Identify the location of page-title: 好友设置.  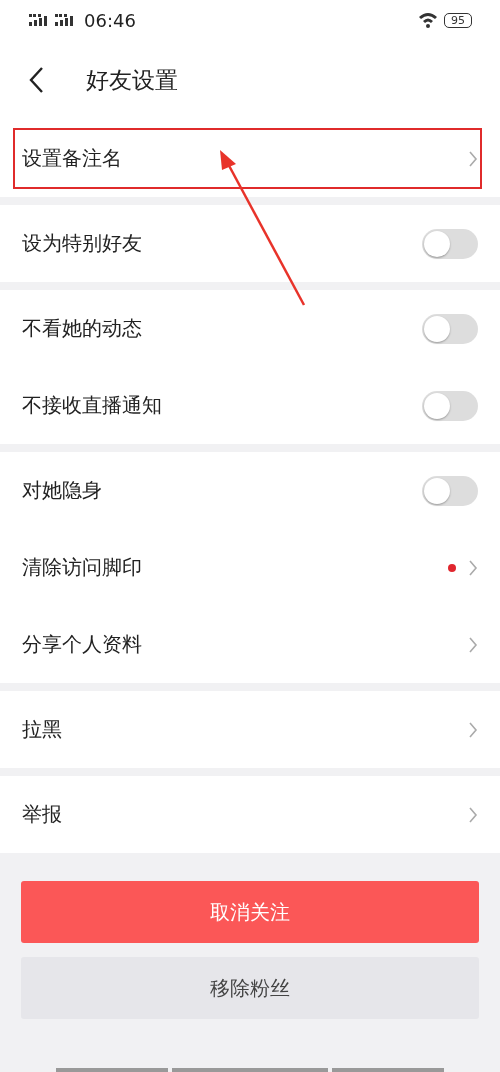
(132, 80).